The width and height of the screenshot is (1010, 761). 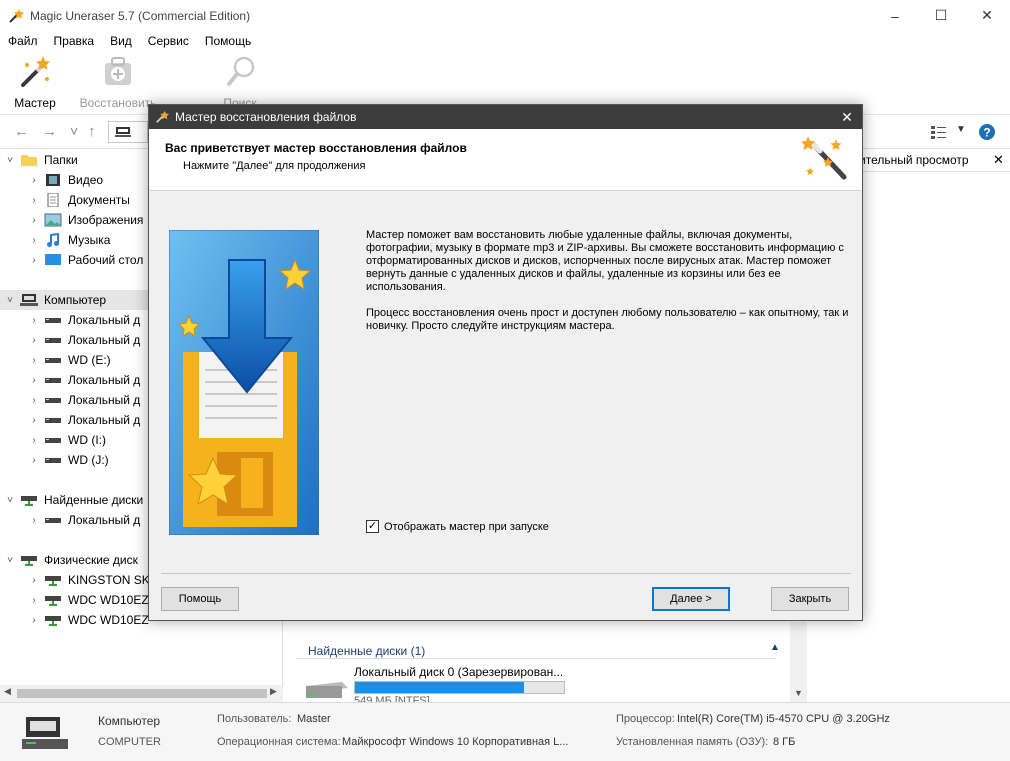 What do you see at coordinates (505, 117) in the screenshot?
I see `dialog-title-bar: Мастер восстановления файлов ✕` at bounding box center [505, 117].